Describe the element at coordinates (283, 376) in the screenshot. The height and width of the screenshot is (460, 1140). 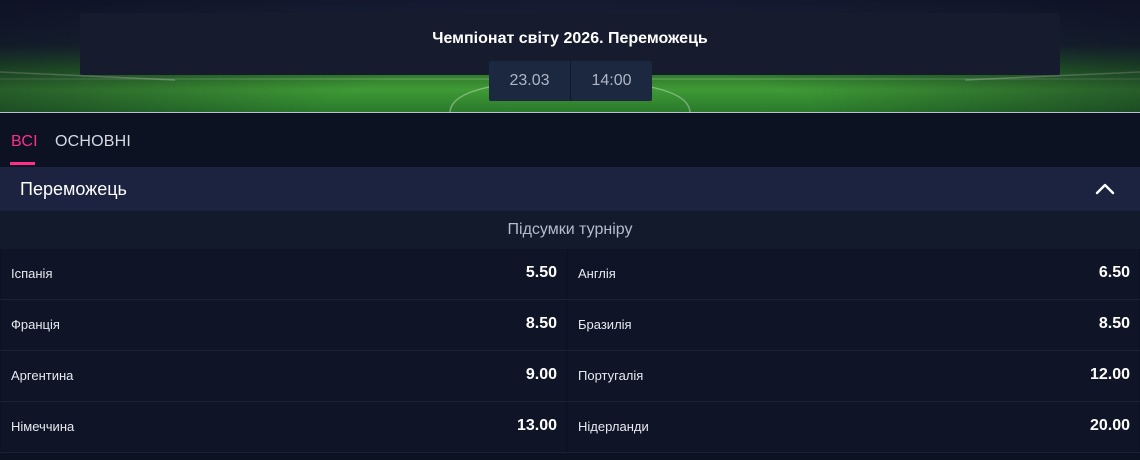
I see `outcome-button: Аргентина 9.00` at that location.